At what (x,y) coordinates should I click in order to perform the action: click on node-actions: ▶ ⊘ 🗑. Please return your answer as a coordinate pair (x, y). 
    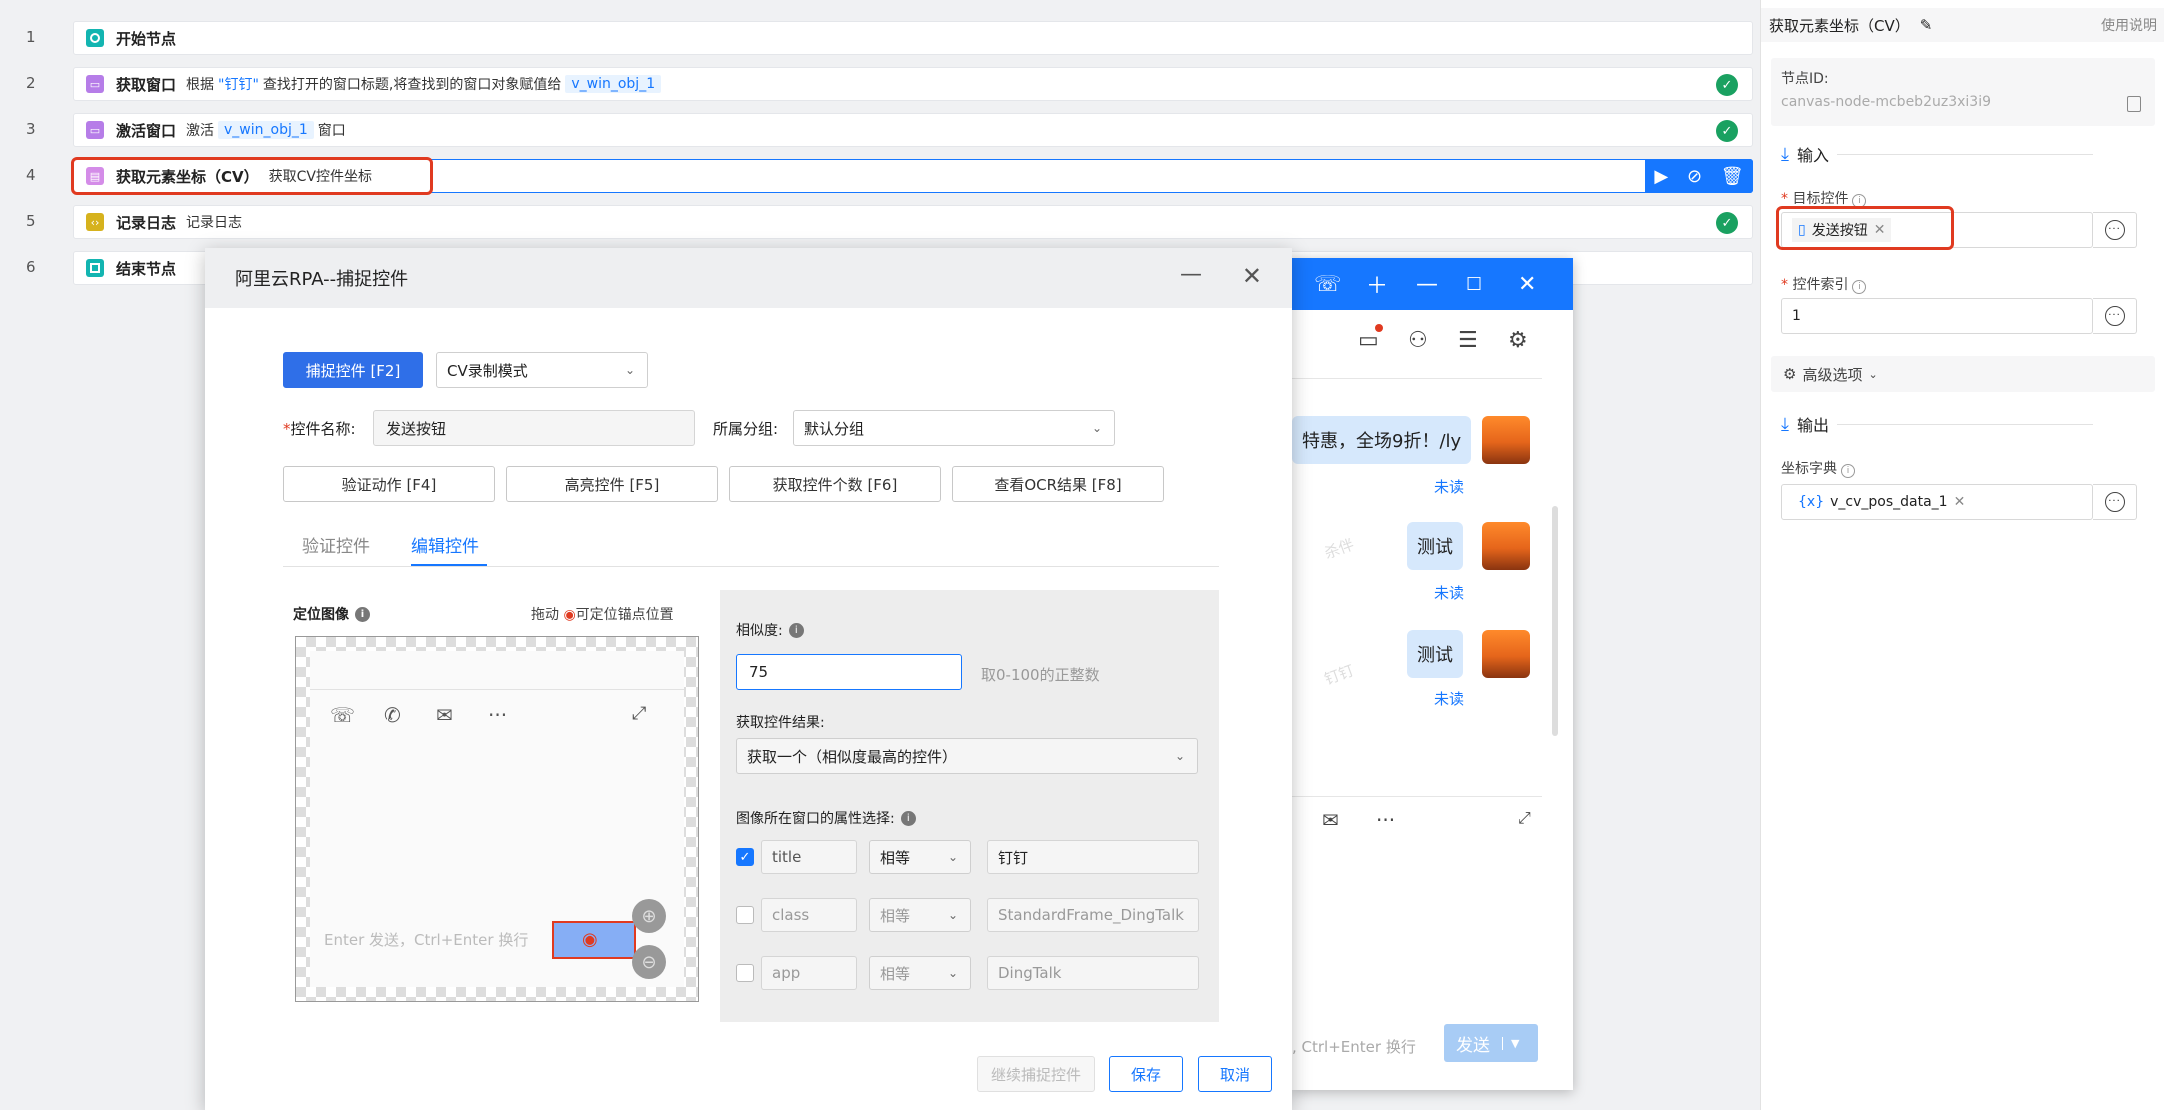
    Looking at the image, I should click on (1699, 176).